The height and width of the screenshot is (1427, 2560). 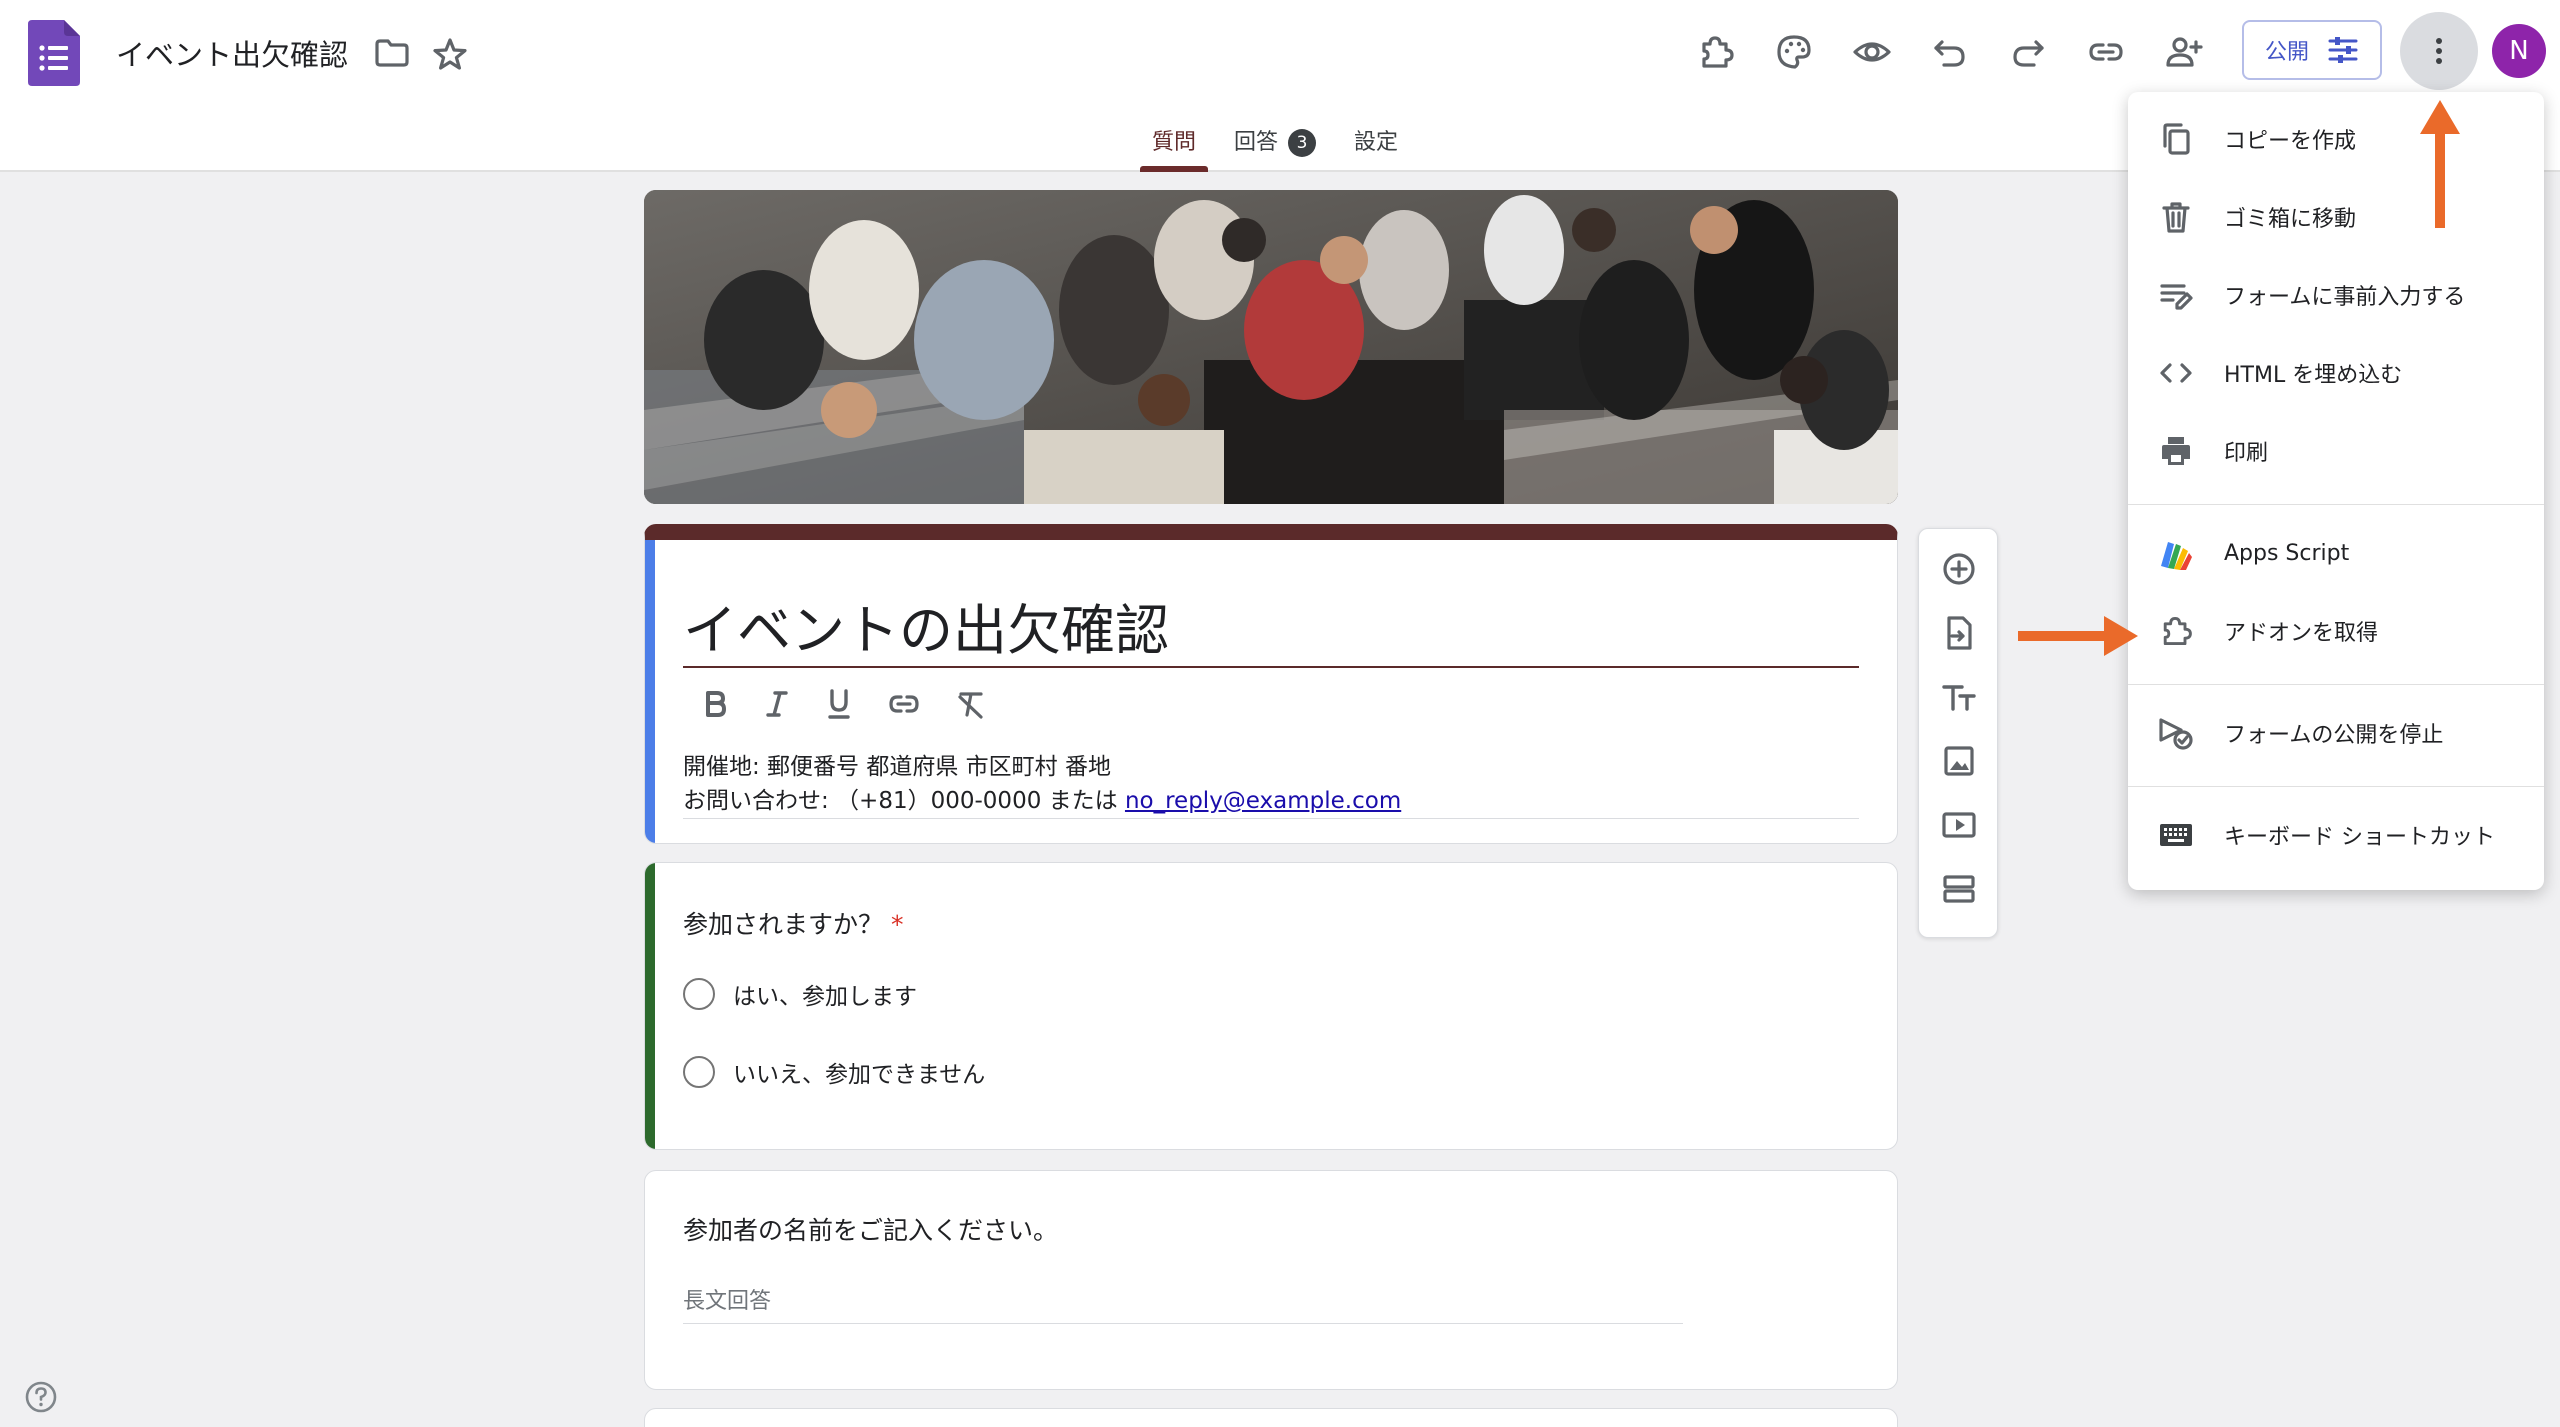 What do you see at coordinates (1271, 347) in the screenshot?
I see `header-banner-image` at bounding box center [1271, 347].